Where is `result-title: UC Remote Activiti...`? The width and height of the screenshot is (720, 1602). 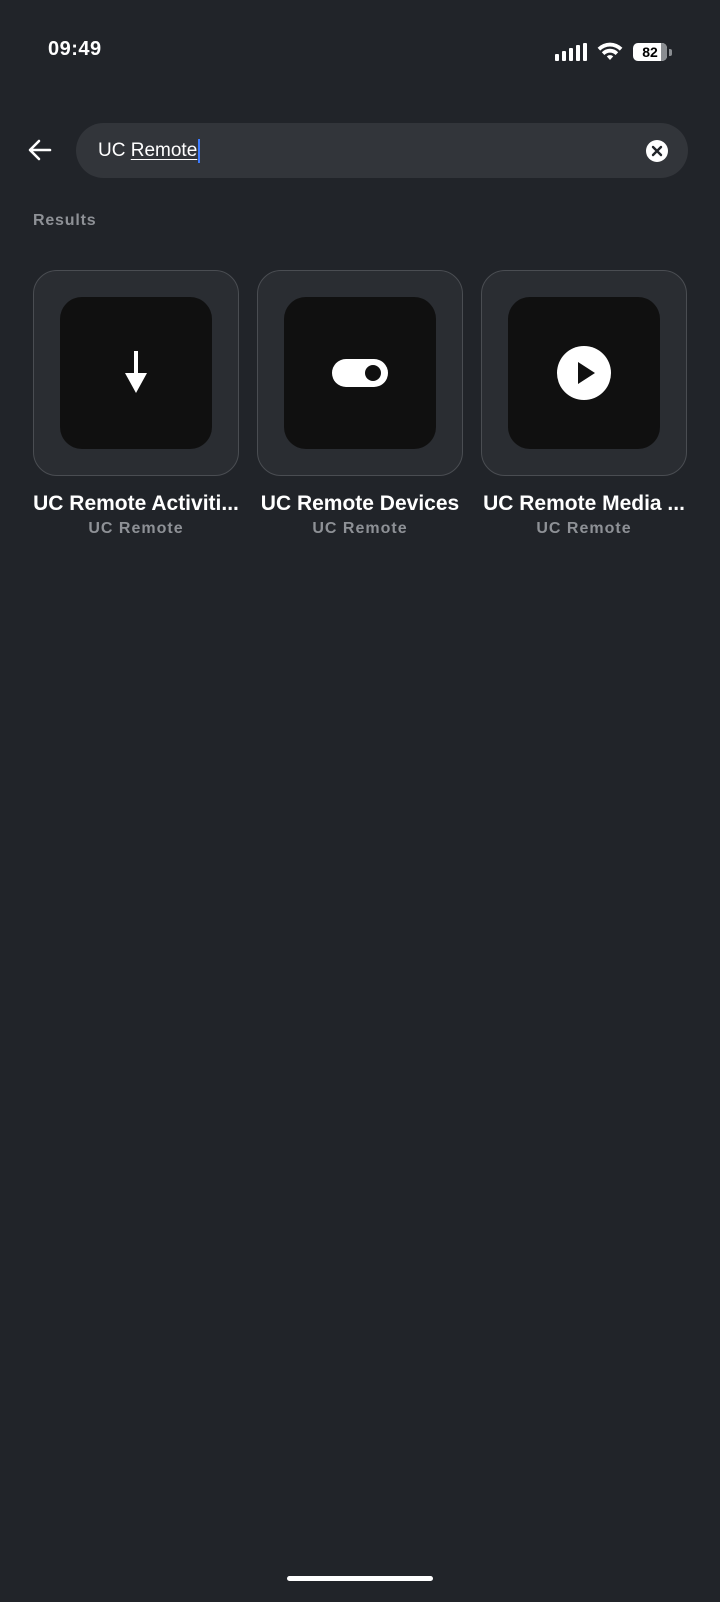 result-title: UC Remote Activiti... is located at coordinates (136, 503).